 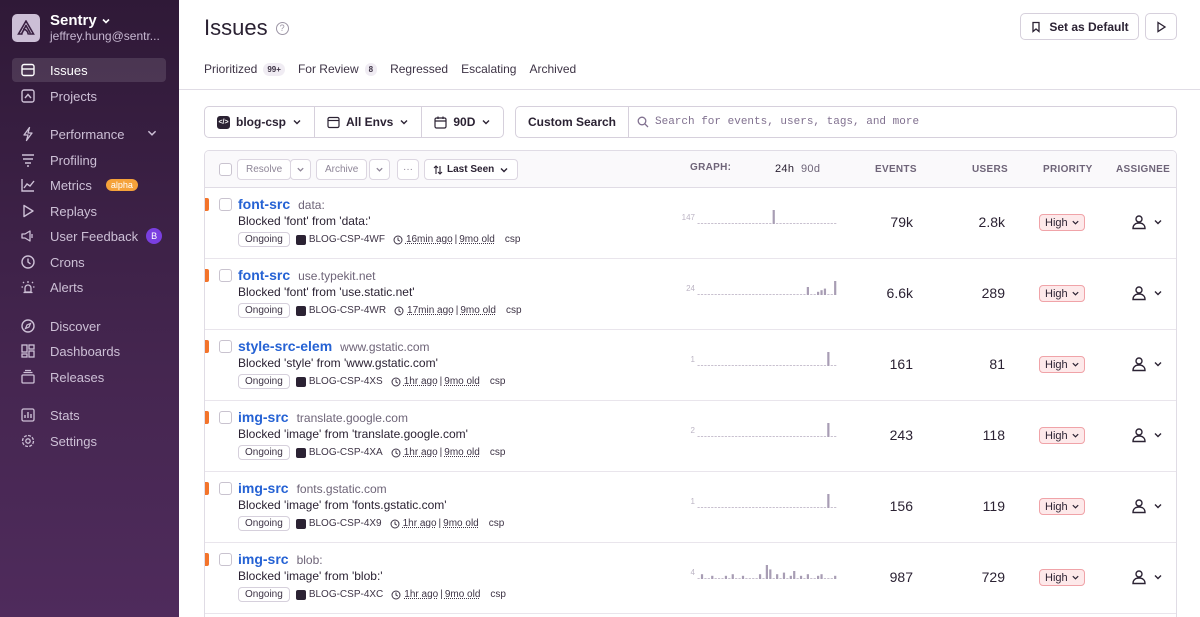 What do you see at coordinates (346, 452) in the screenshot?
I see `issue-short-id: BLOG-CSP-4XA` at bounding box center [346, 452].